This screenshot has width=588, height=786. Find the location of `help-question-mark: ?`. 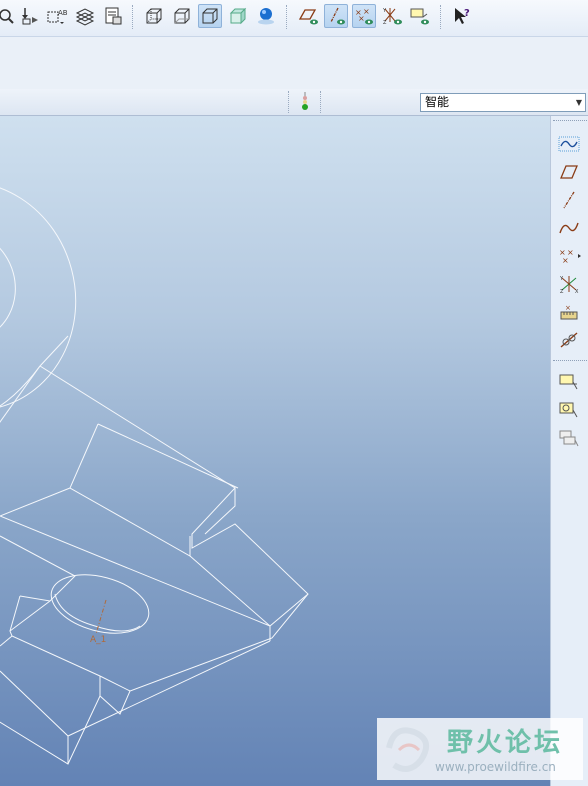

help-question-mark: ? is located at coordinates (467, 13).